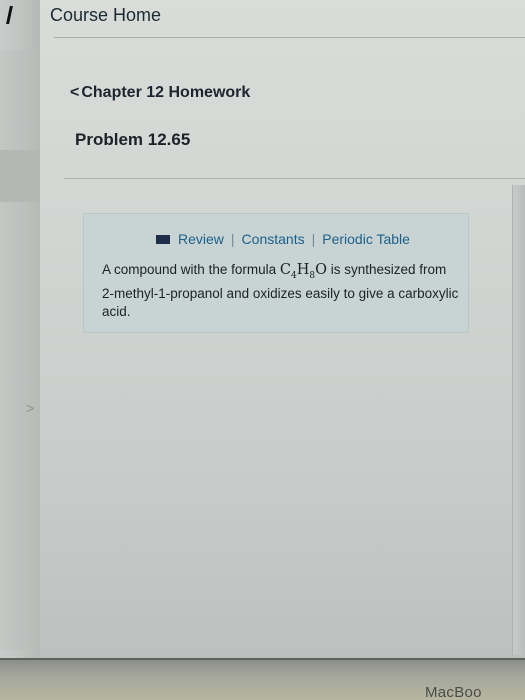  Describe the element at coordinates (321, 270) in the screenshot. I see `formula-o: O` at that location.